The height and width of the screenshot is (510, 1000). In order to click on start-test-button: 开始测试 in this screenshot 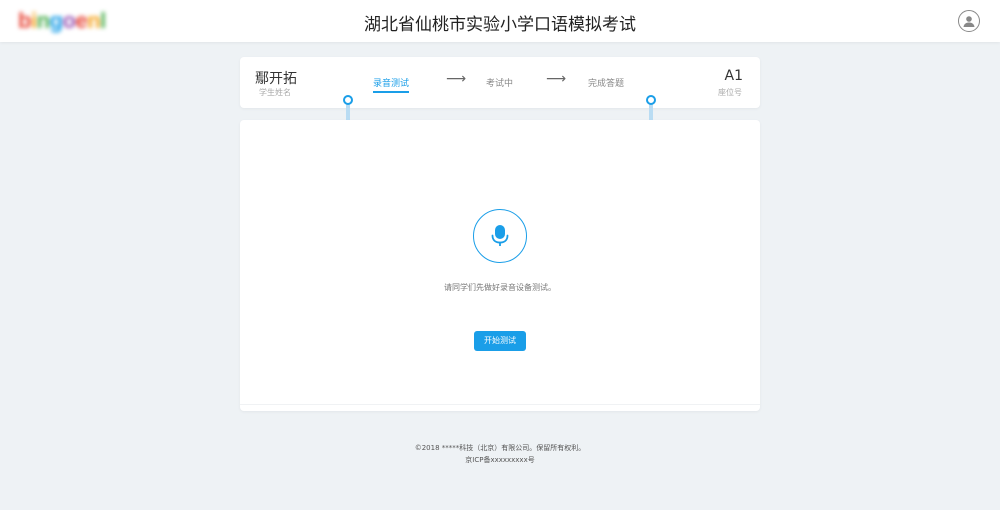, I will do `click(500, 341)`.